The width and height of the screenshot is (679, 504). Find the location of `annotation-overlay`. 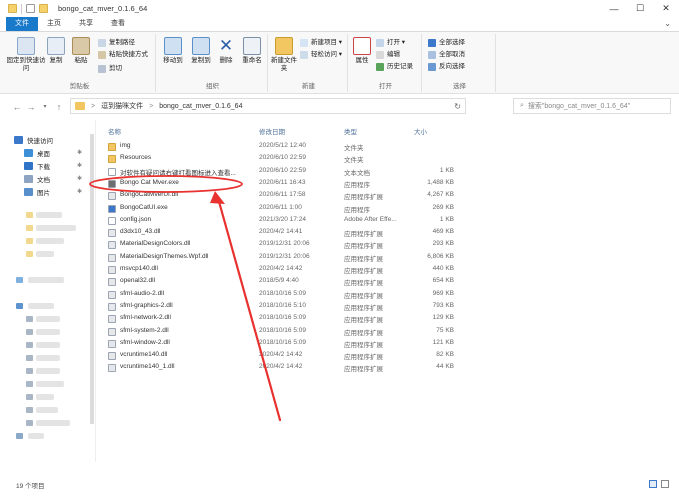

annotation-overlay is located at coordinates (185, 298).